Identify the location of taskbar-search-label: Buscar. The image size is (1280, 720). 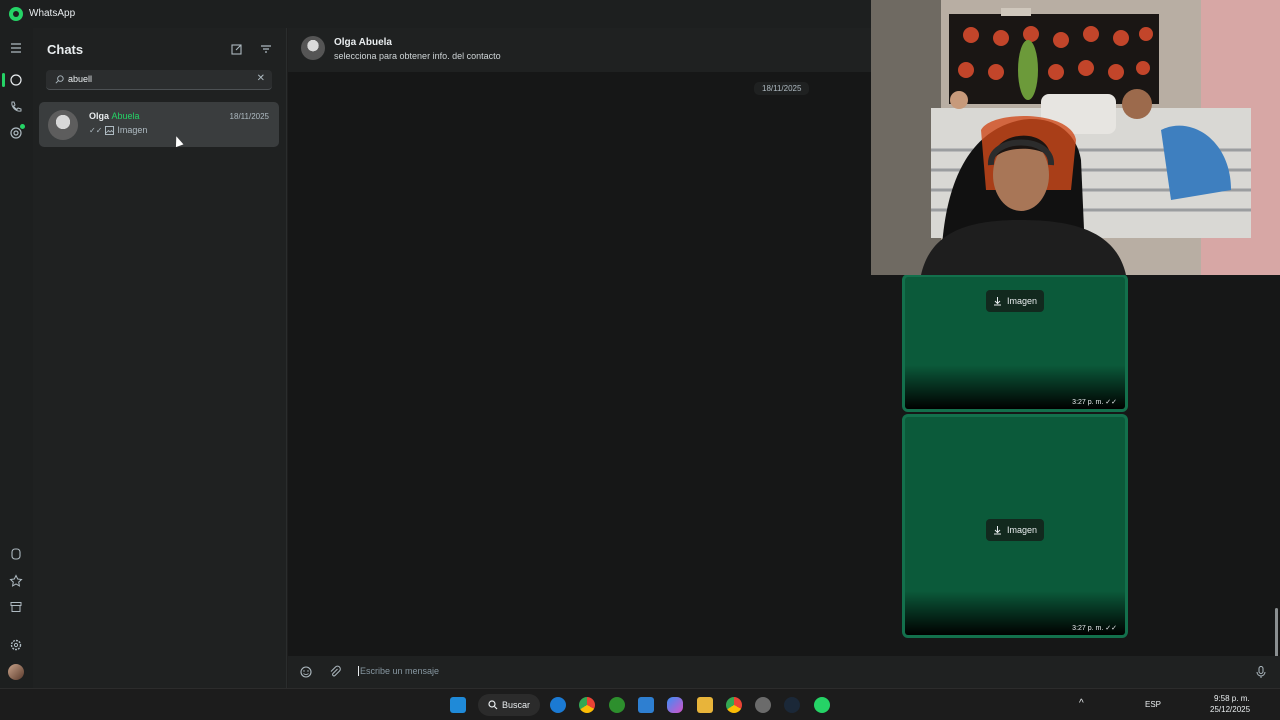
(515, 705).